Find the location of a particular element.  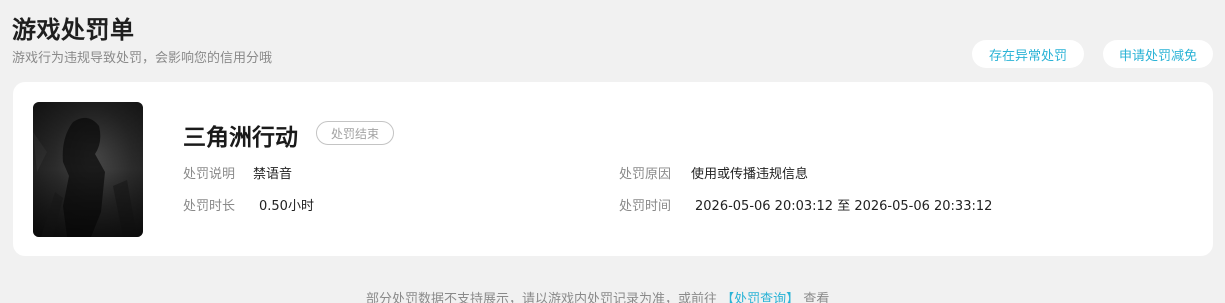

report-anomaly-button: 存在异常处罚 is located at coordinates (1028, 54).